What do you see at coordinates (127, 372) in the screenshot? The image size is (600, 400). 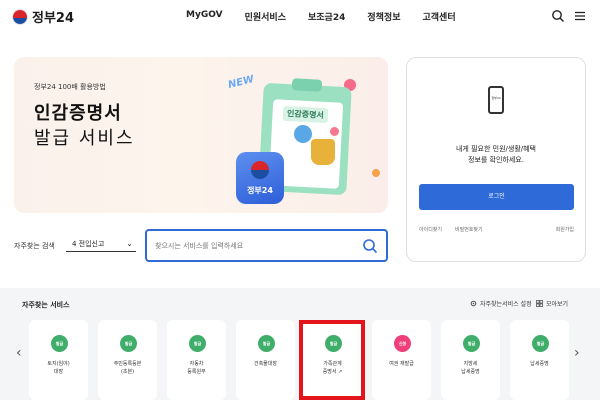 I see `service-name-line2: (초본)` at bounding box center [127, 372].